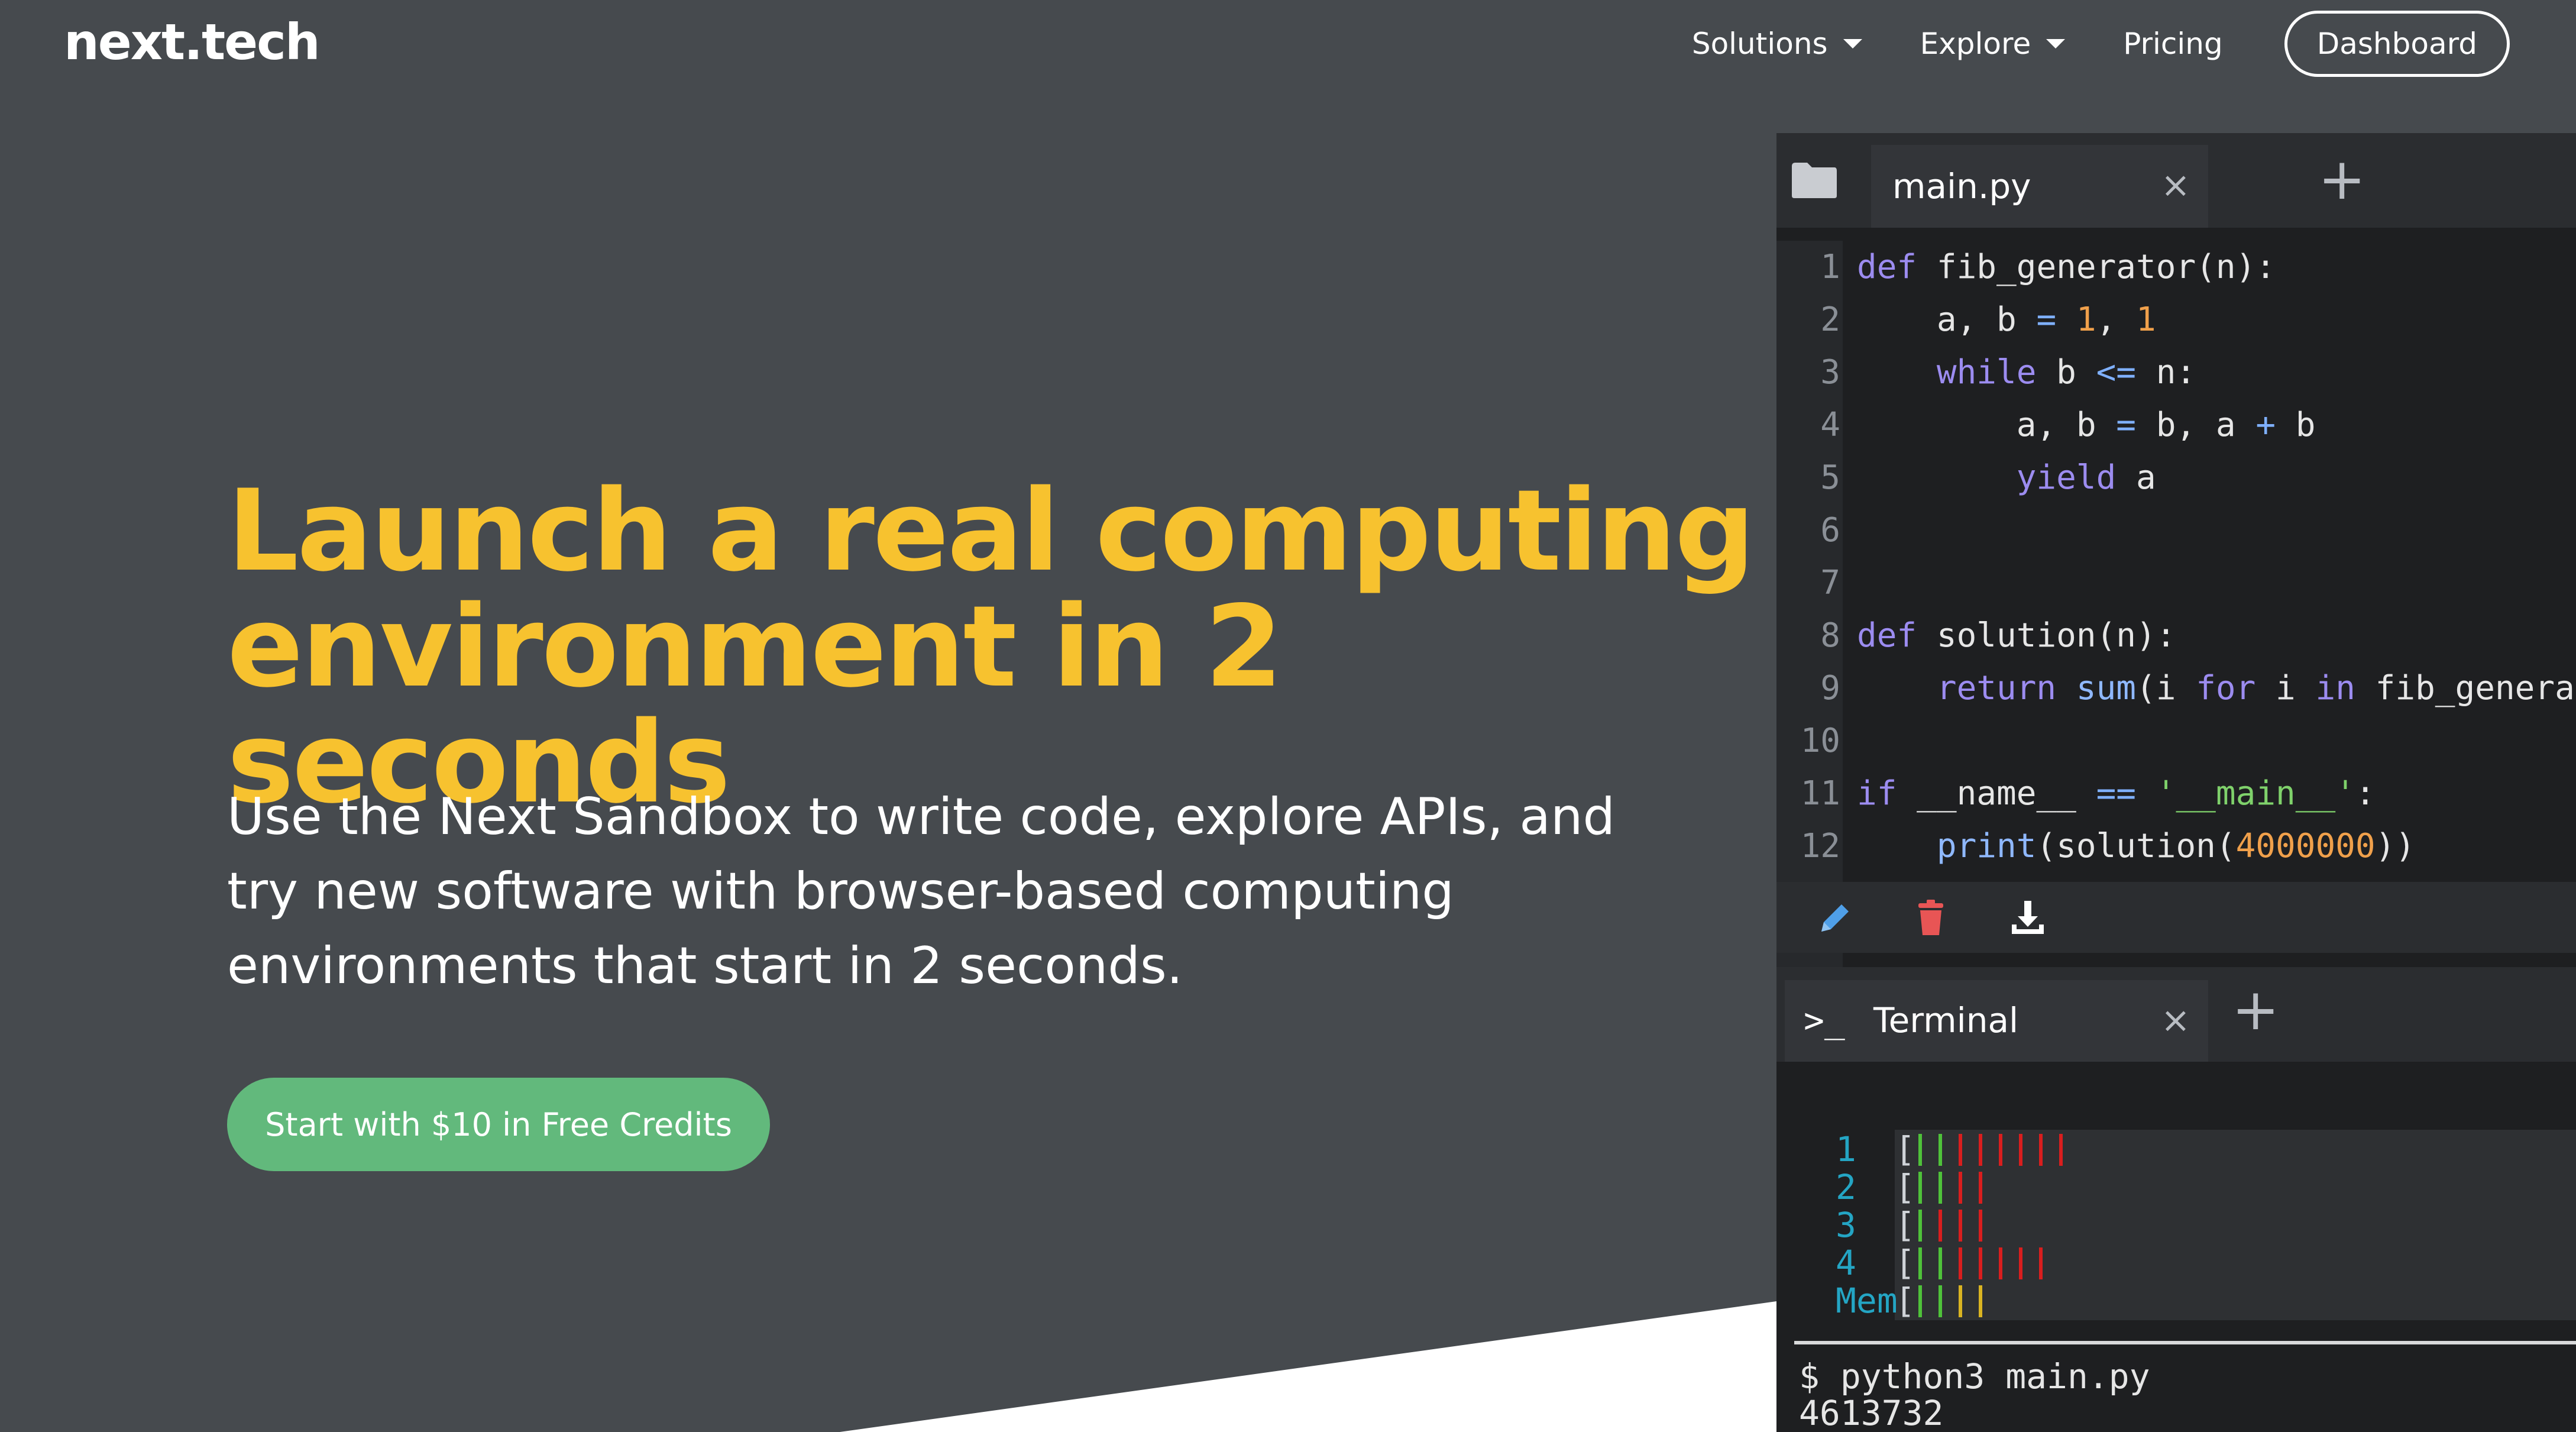 This screenshot has width=2576, height=1432. I want to click on hero-title-line: Launch a real computing, so click(991, 531).